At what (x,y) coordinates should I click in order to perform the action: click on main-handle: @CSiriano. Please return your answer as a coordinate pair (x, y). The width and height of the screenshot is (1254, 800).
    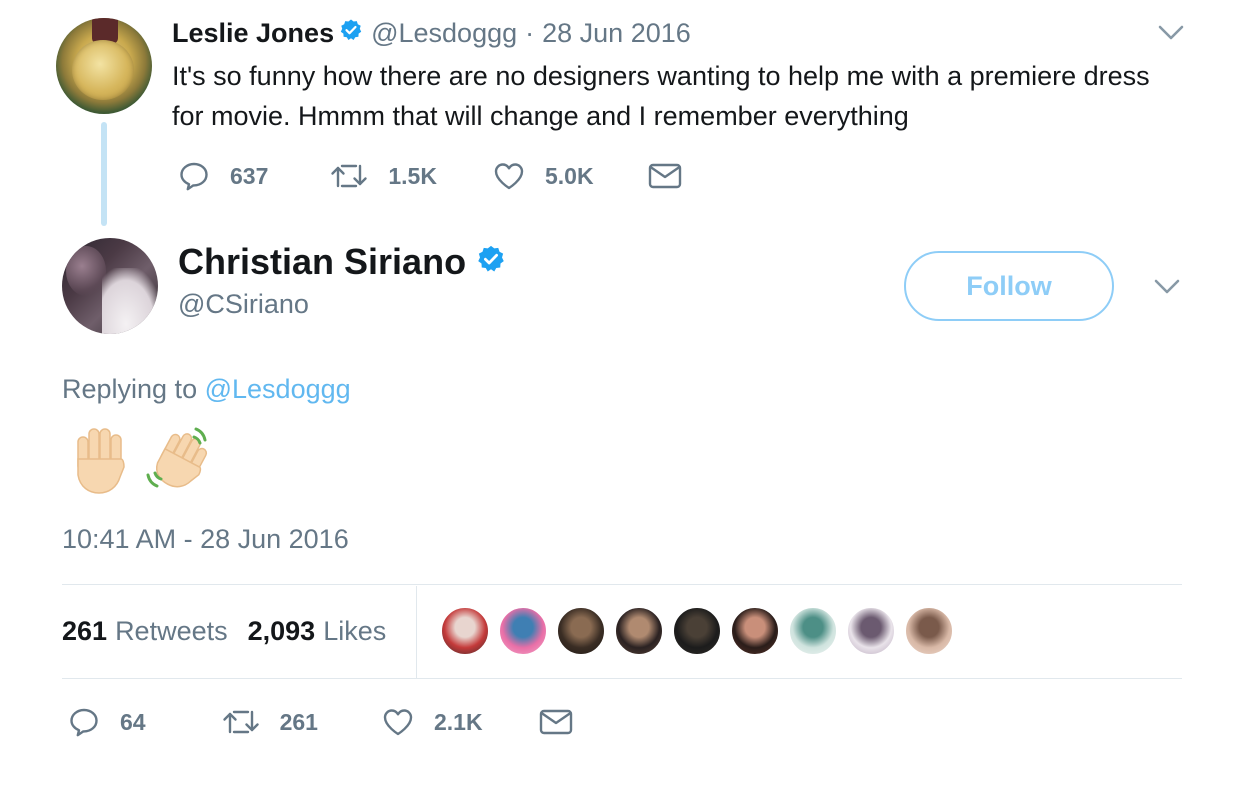
    Looking at the image, I should click on (243, 304).